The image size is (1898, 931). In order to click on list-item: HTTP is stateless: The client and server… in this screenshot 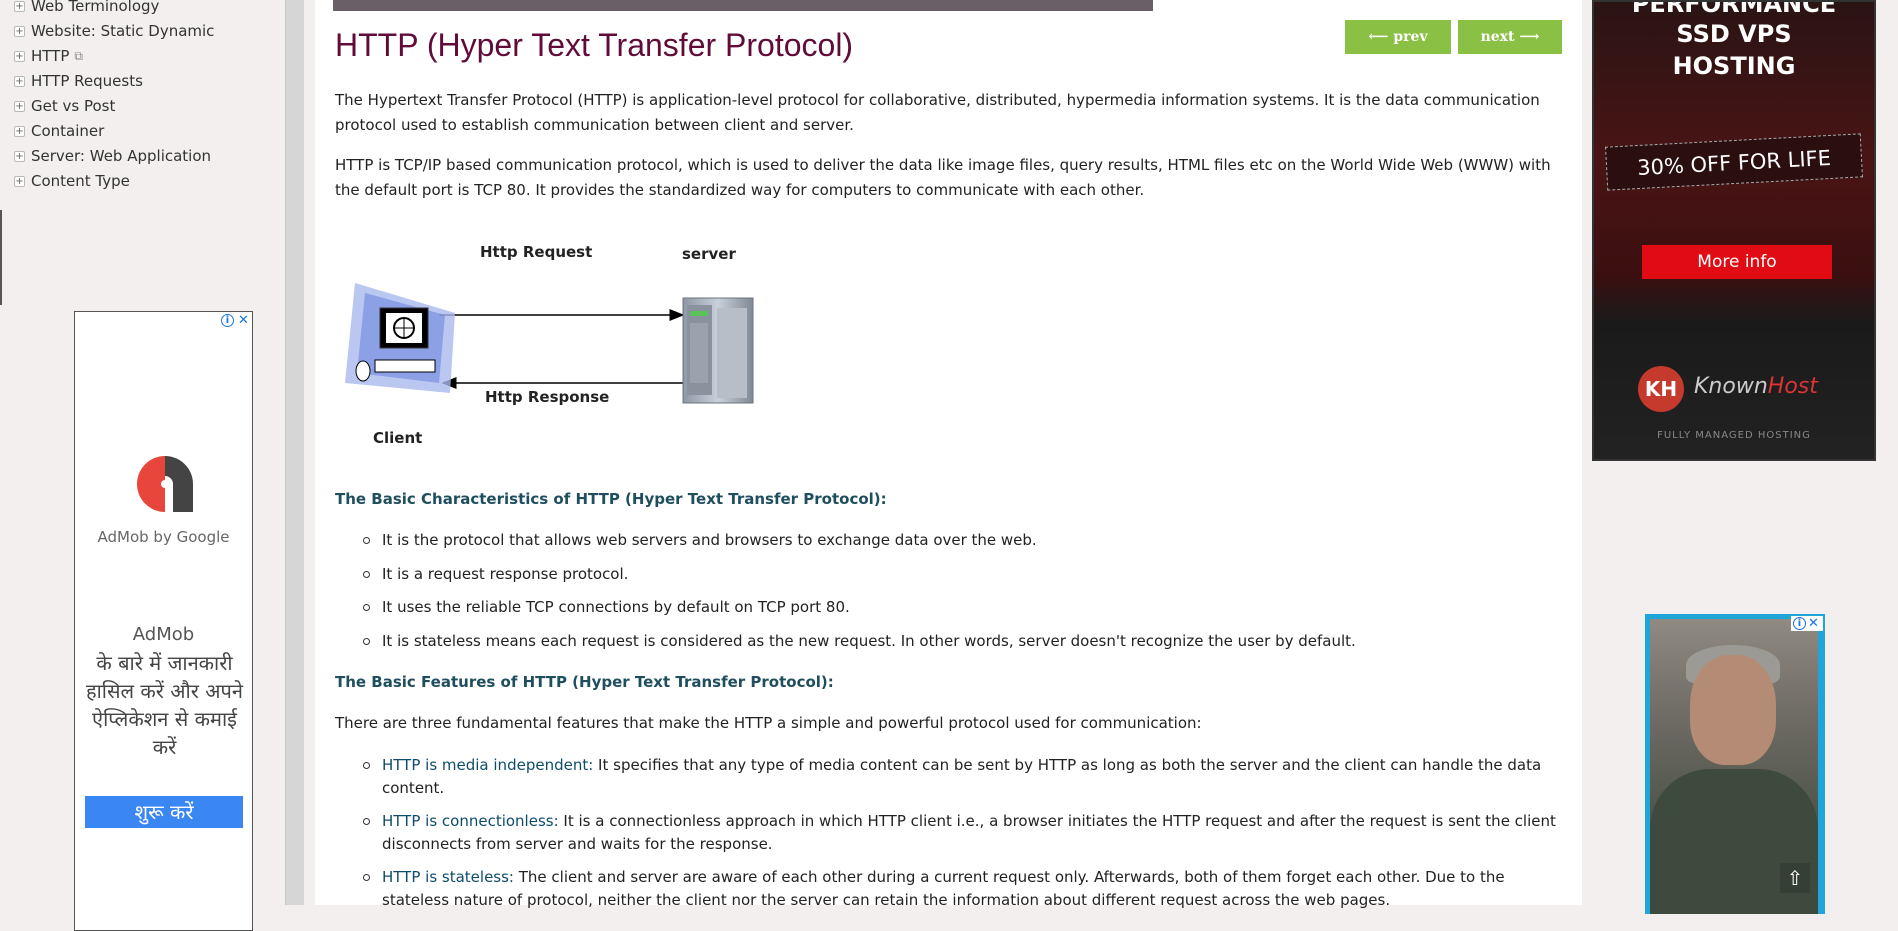, I will do `click(947, 889)`.